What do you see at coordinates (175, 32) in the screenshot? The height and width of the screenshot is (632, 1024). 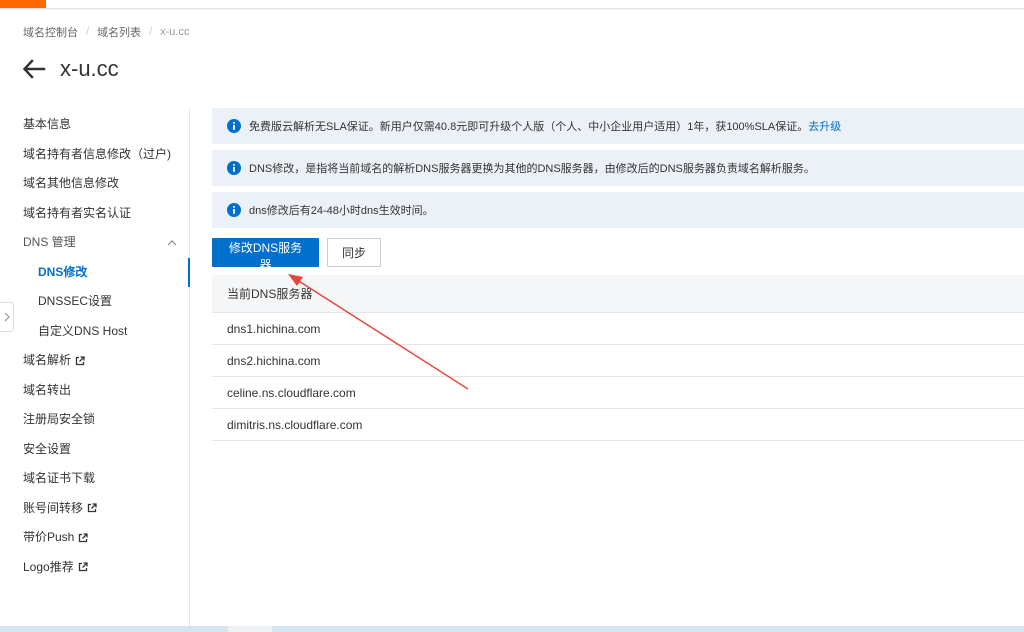 I see `breadcrumb-current: x-u.cc` at bounding box center [175, 32].